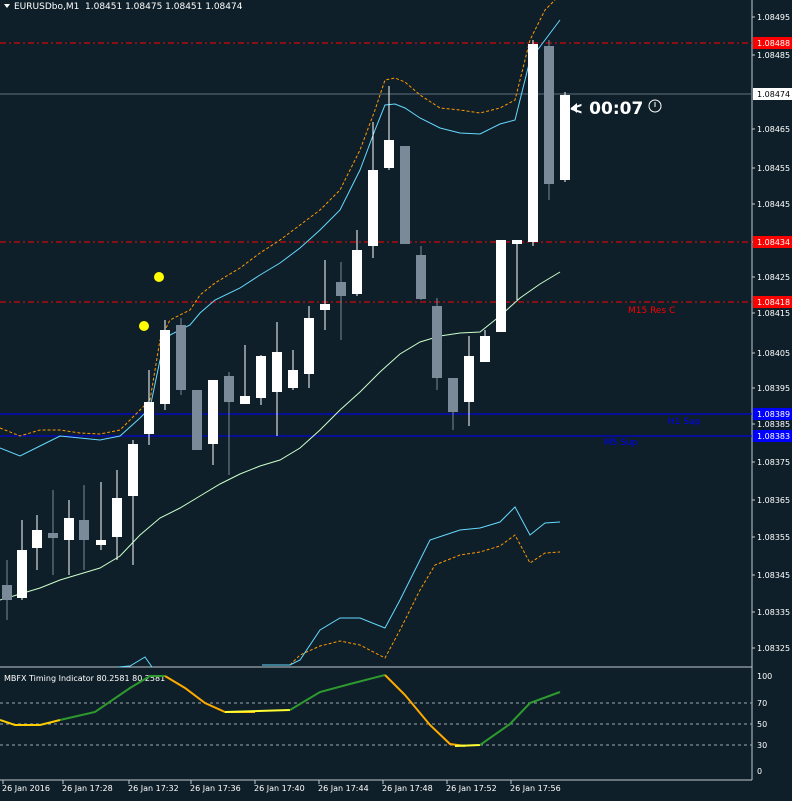  I want to click on price-tick-label: 1.08405, so click(773, 353).